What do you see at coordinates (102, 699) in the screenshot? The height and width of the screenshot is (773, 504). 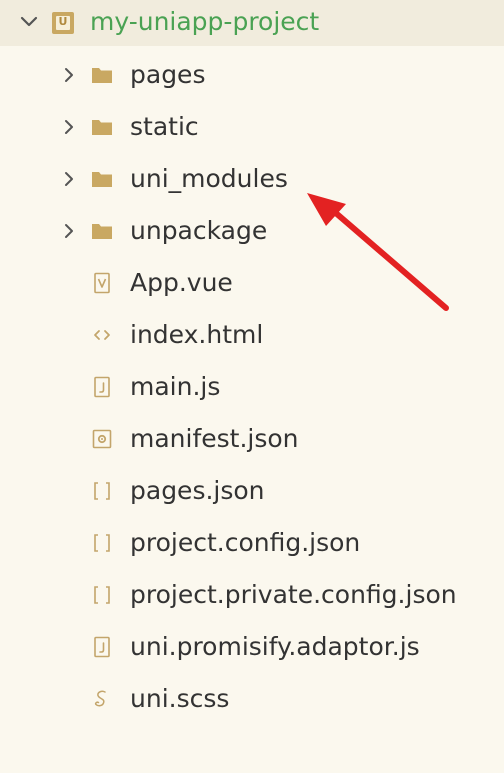 I see `scss-file-icon` at bounding box center [102, 699].